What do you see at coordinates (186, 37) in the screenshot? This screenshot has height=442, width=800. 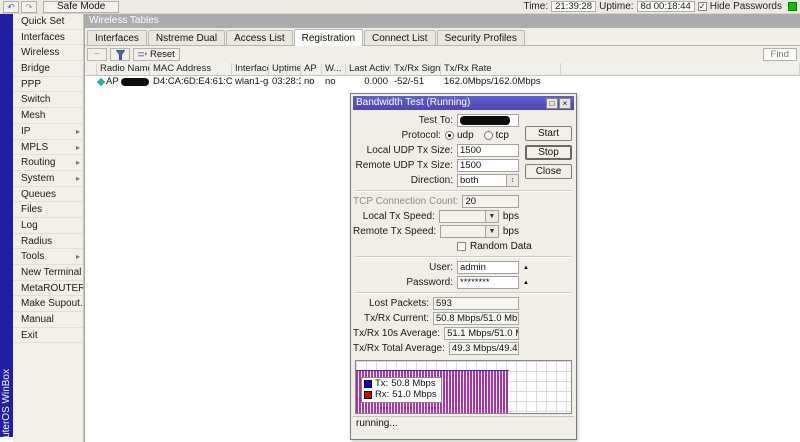 I see `tab-nstreme-dual: Nstreme Dual` at bounding box center [186, 37].